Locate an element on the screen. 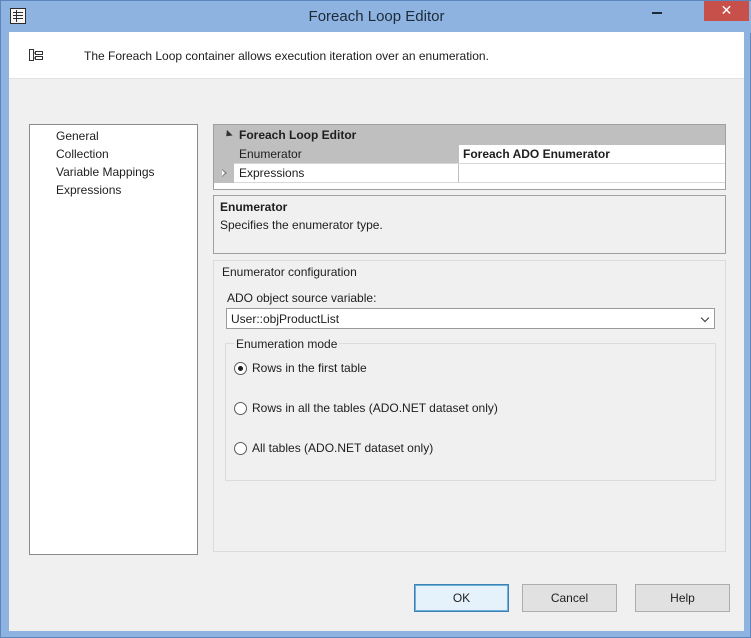  ok-button: OK is located at coordinates (461, 598).